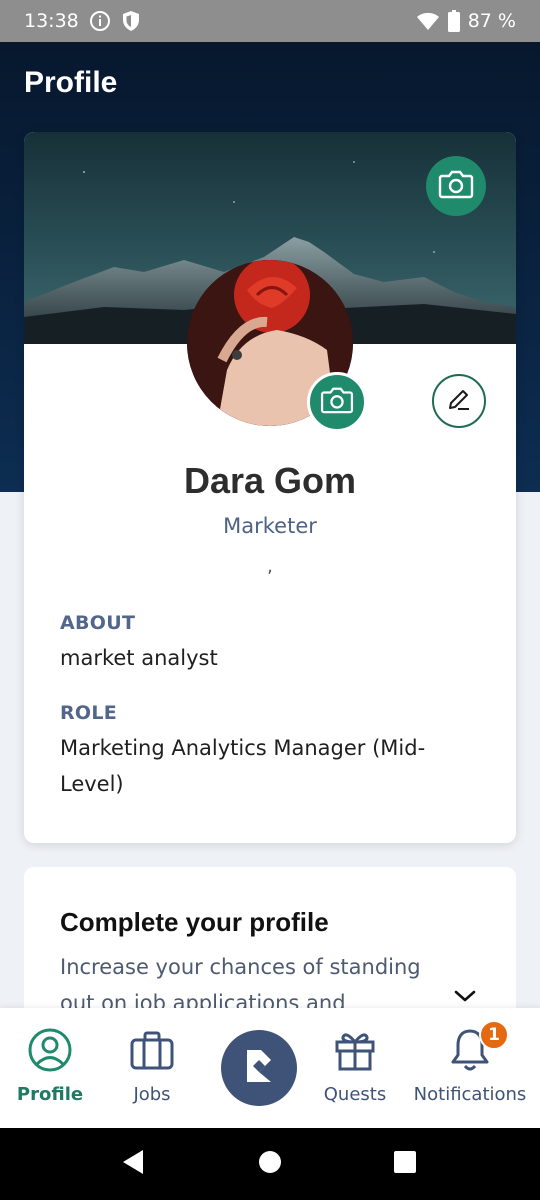 This screenshot has width=540, height=1200. What do you see at coordinates (100, 21) in the screenshot?
I see `info-icon` at bounding box center [100, 21].